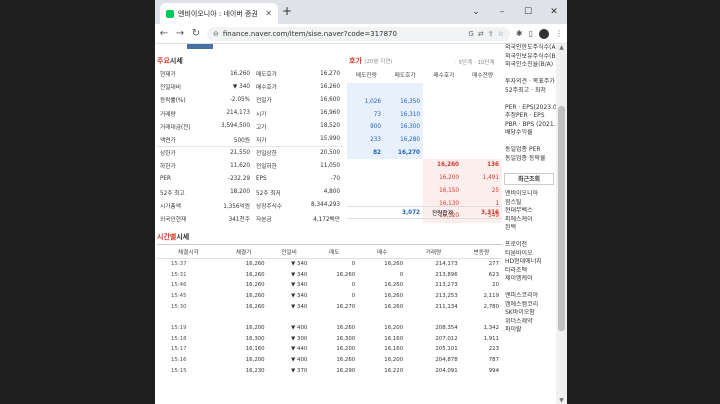 Image resolution: width=720 pixels, height=404 pixels. What do you see at coordinates (529, 313) in the screenshot?
I see `recent-item: SK바이오팜` at bounding box center [529, 313].